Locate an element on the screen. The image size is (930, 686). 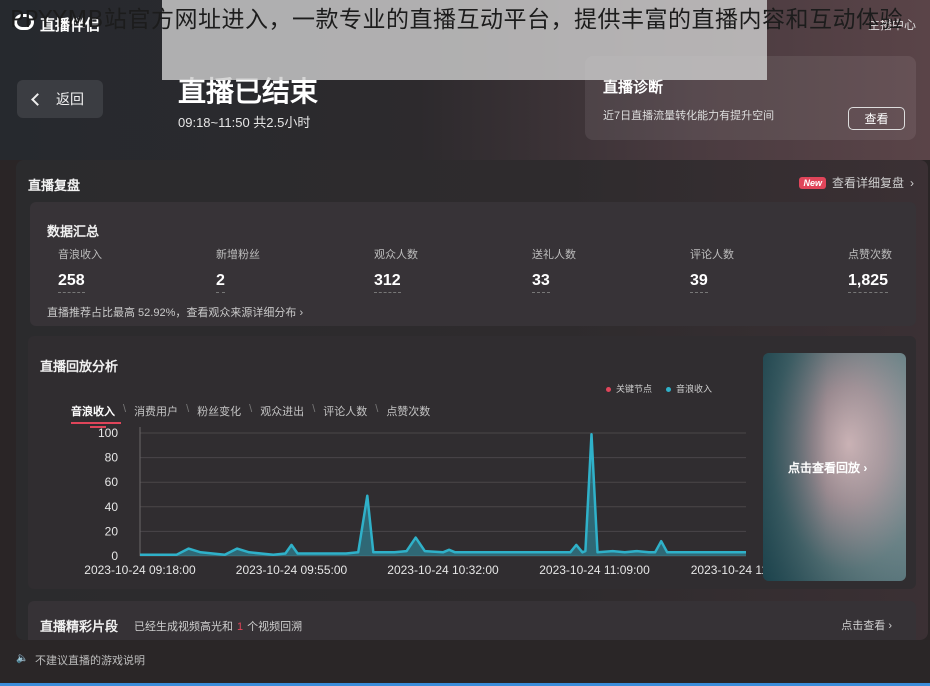
review-title: 直播复盘 is located at coordinates (54, 185).